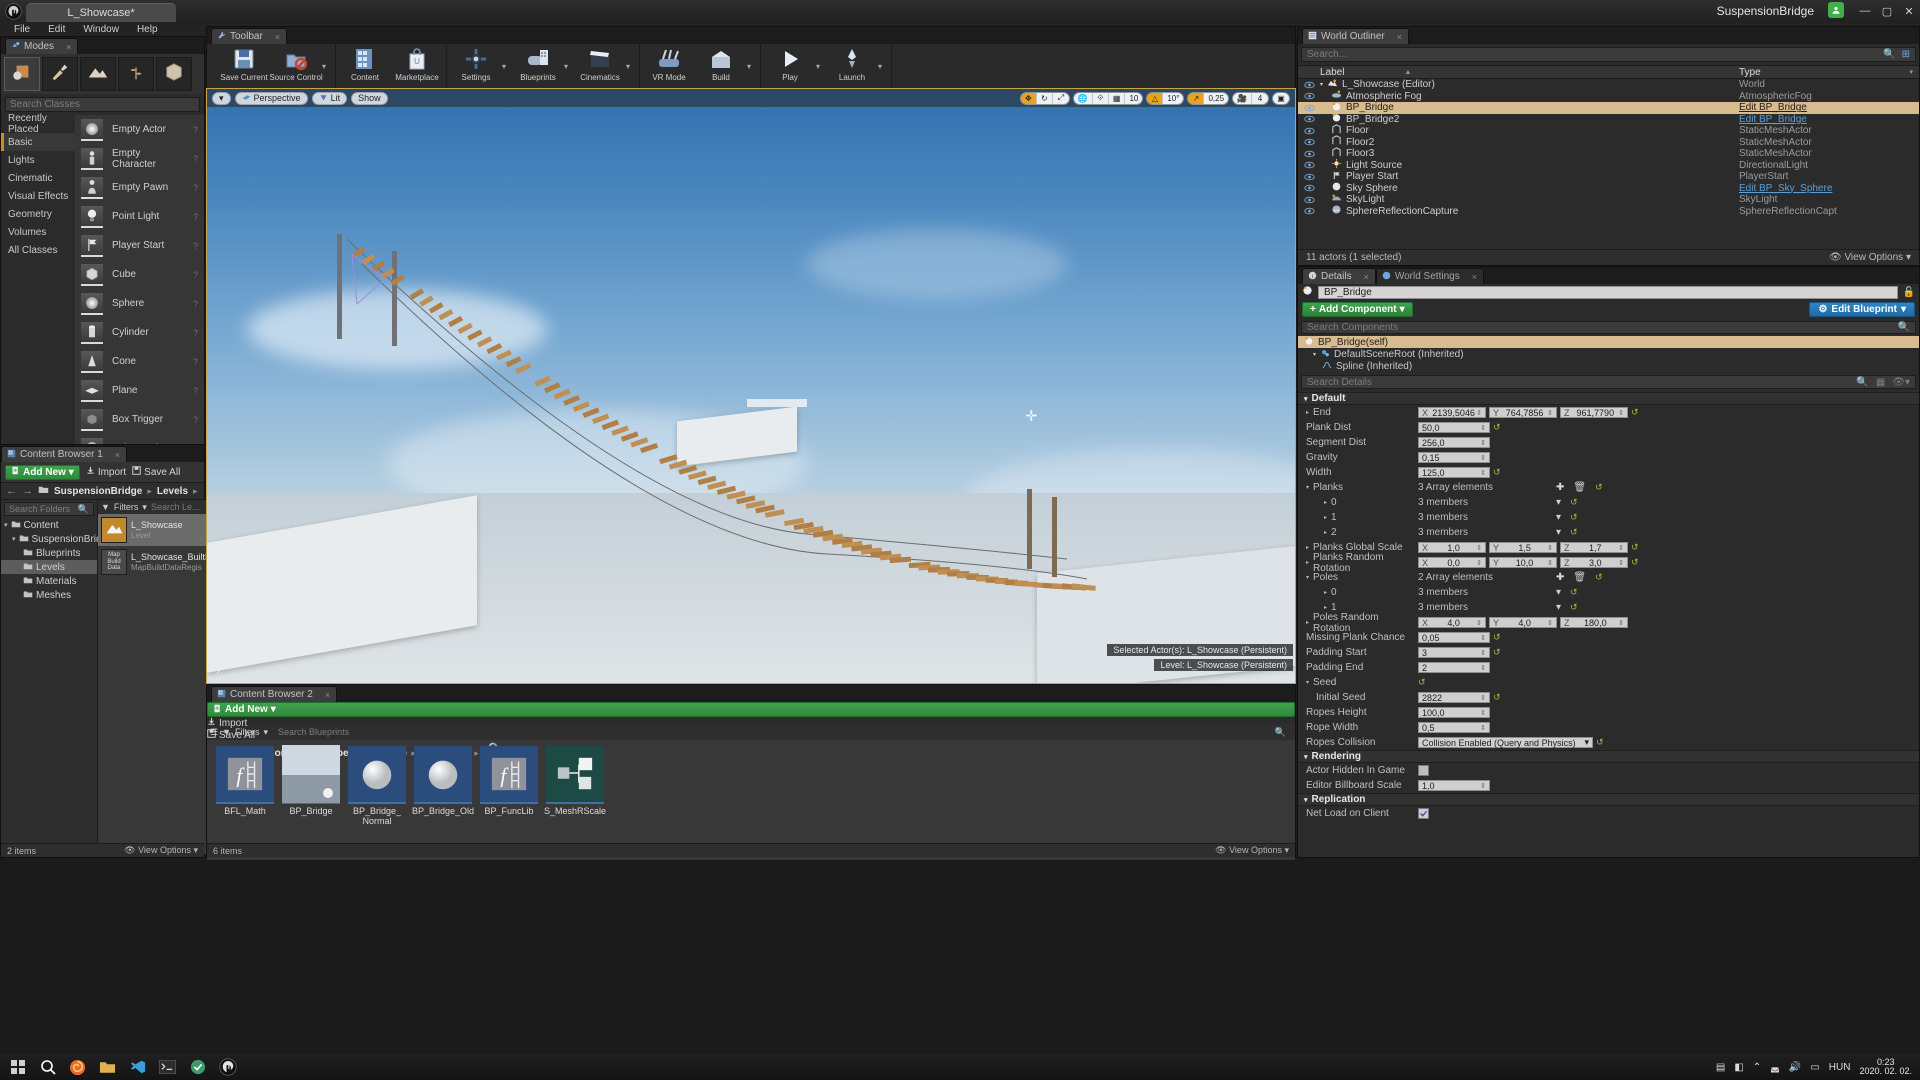  What do you see at coordinates (1454, 637) in the screenshot?
I see `property-field: 0,05 ⇕` at bounding box center [1454, 637].